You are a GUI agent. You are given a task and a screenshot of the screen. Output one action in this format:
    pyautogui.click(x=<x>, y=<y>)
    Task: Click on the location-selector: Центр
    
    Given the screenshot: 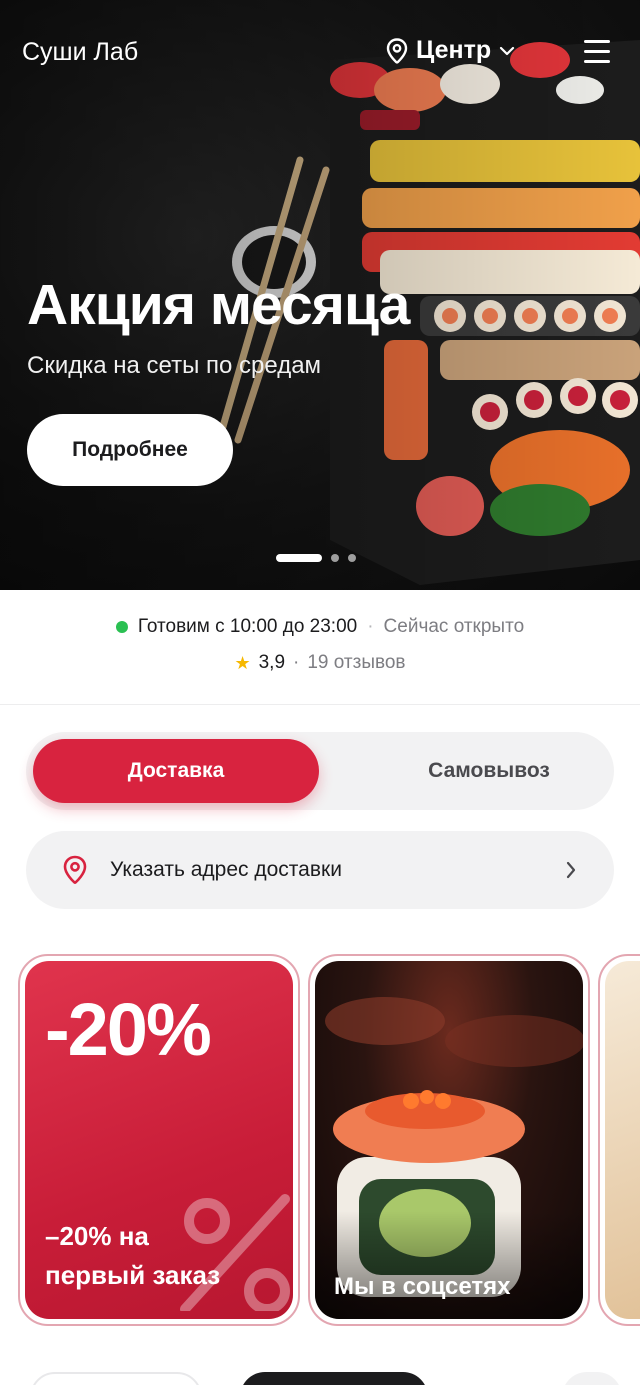 What is the action you would take?
    pyautogui.click(x=450, y=50)
    